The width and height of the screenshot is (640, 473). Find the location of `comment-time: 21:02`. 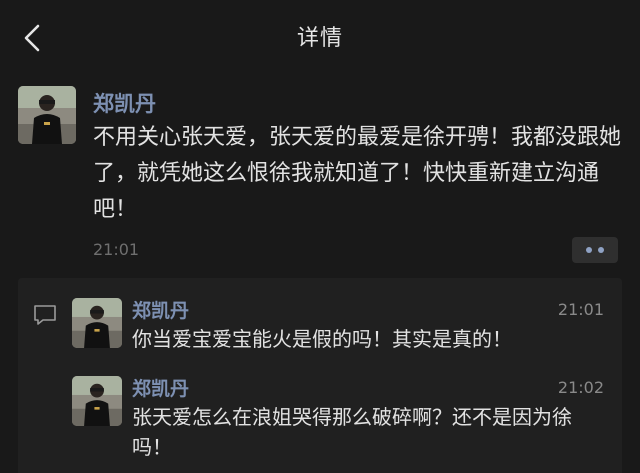

comment-time: 21:02 is located at coordinates (580, 387).